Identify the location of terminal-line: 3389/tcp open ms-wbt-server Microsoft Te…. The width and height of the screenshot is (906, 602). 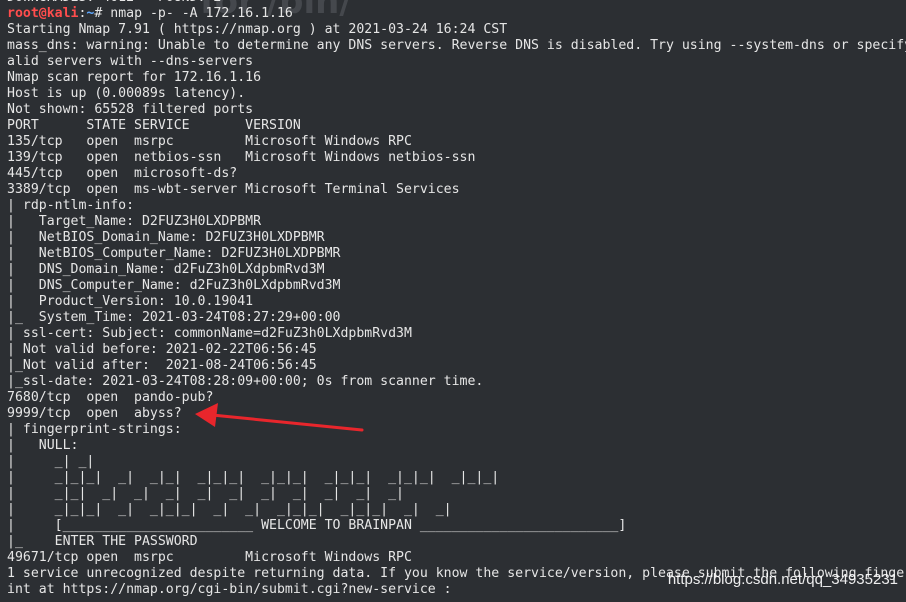
(233, 189).